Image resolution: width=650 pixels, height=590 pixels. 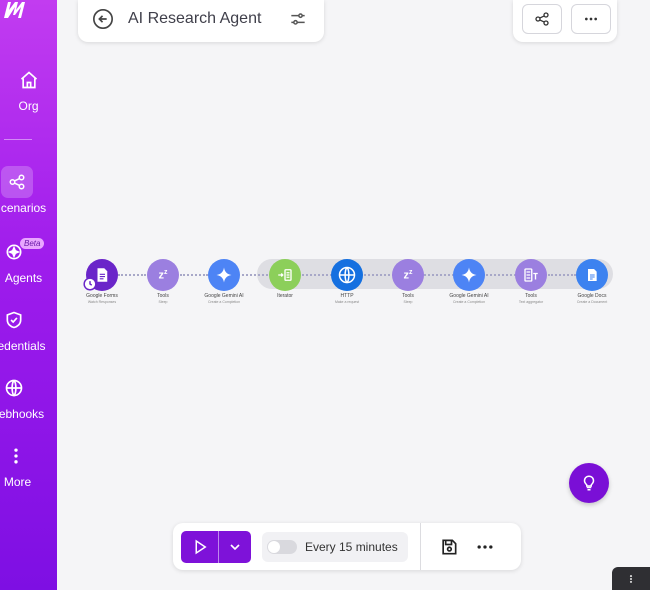 I want to click on sidebar-item-label: ebhooks, so click(x=22, y=414).